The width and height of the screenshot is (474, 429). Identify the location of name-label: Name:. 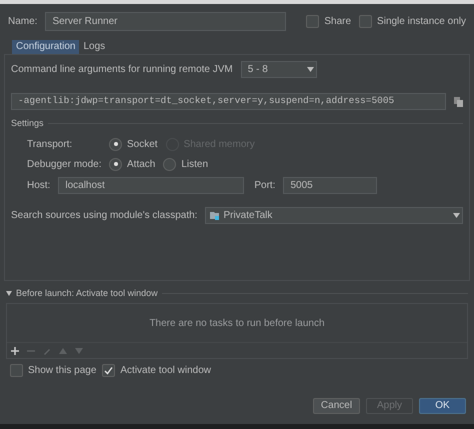
(23, 22).